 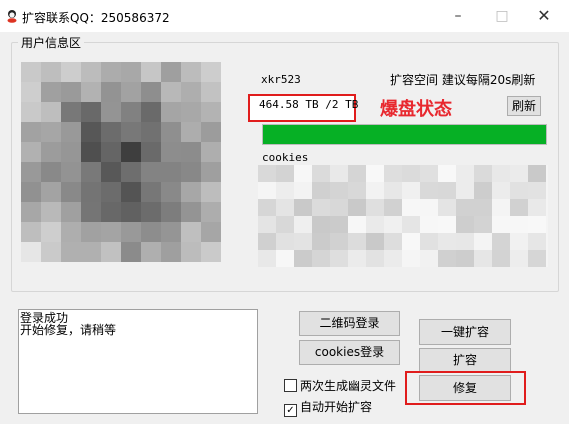 I want to click on minimize-button: –, so click(x=458, y=16).